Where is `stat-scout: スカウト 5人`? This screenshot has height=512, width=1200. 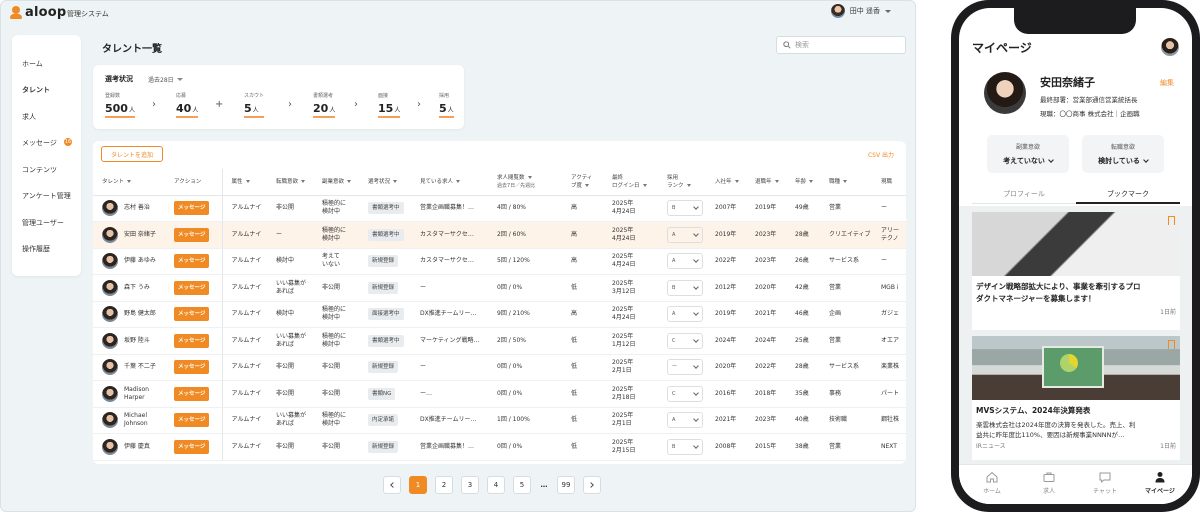
stat-scout: スカウト 5人 is located at coordinates (254, 105).